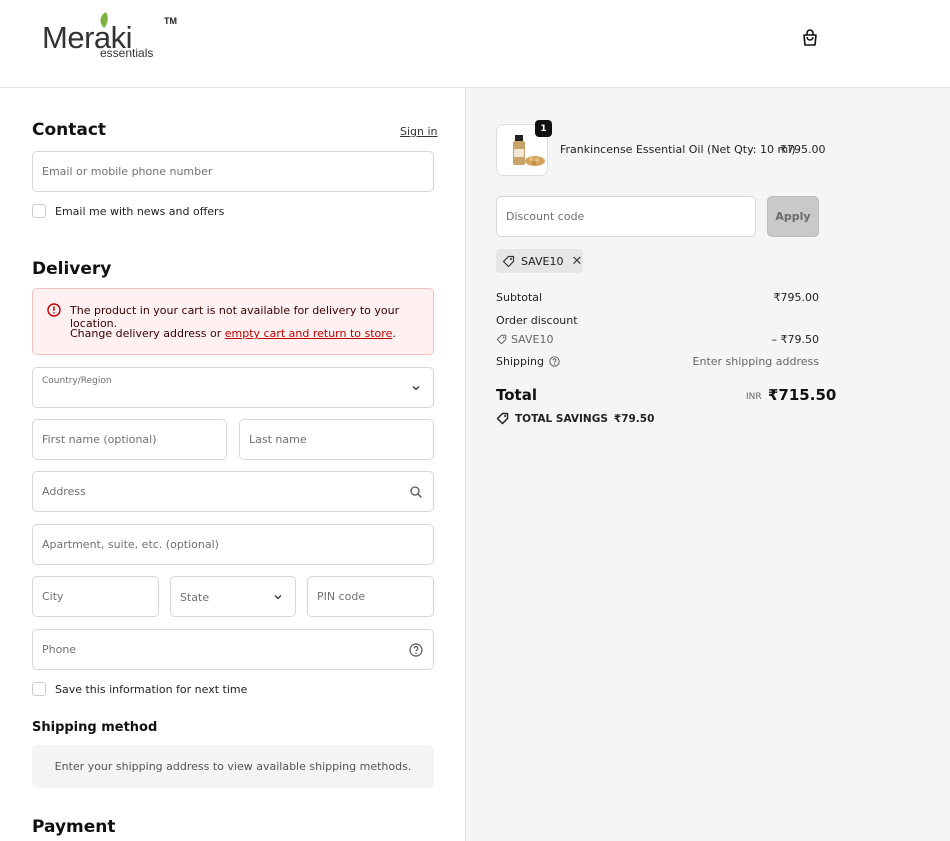  What do you see at coordinates (309, 333) in the screenshot?
I see `empty-cart-link: empty cart and return to store` at bounding box center [309, 333].